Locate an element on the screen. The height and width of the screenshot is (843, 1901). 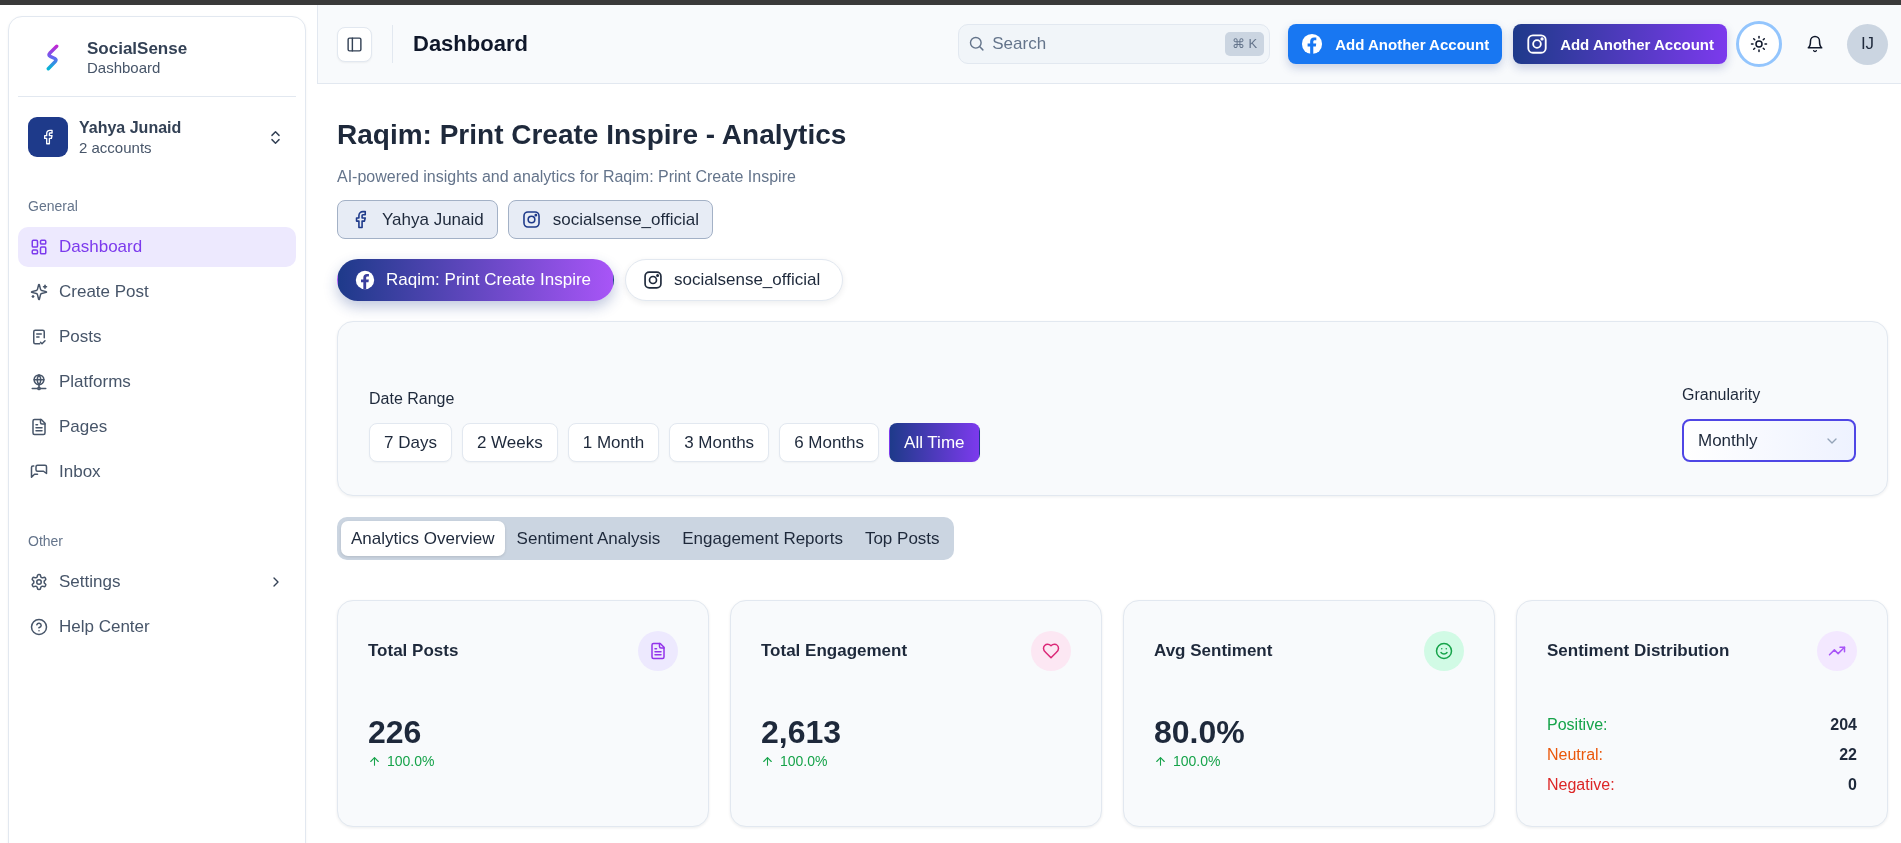
chat-icon is located at coordinates (39, 472).